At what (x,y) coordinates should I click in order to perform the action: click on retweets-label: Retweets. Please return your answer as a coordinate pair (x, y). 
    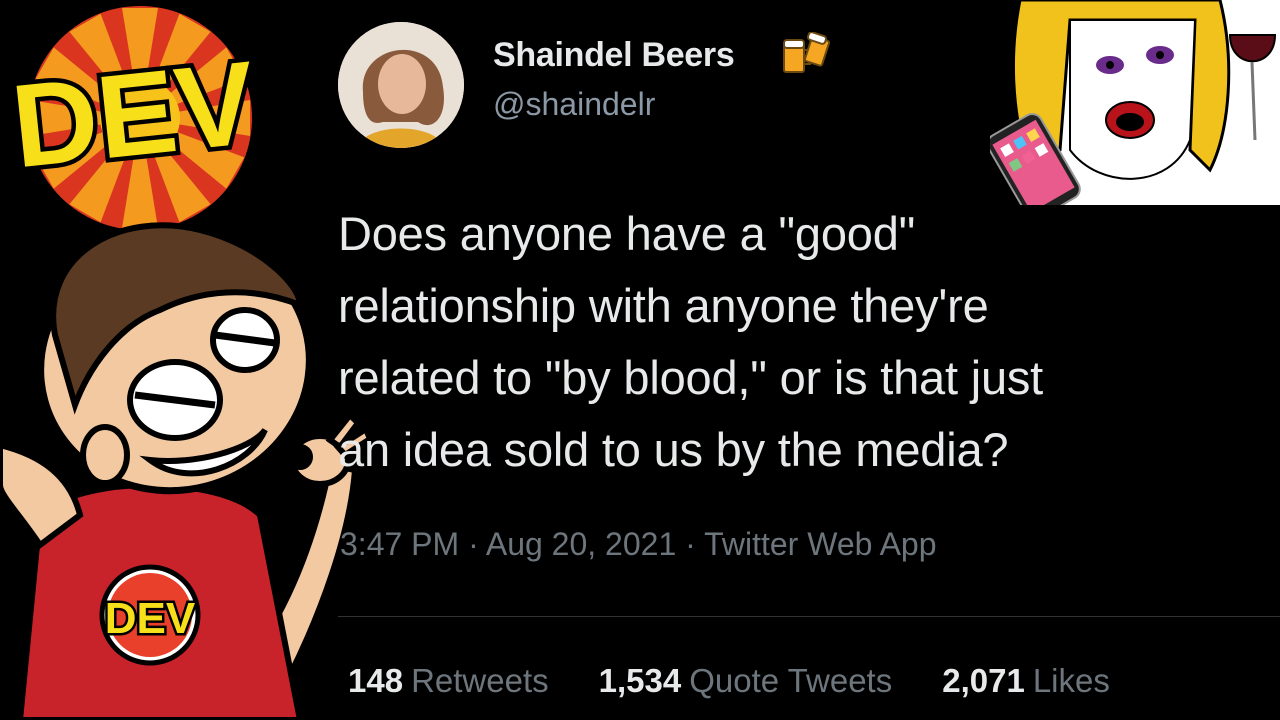
    Looking at the image, I should click on (480, 680).